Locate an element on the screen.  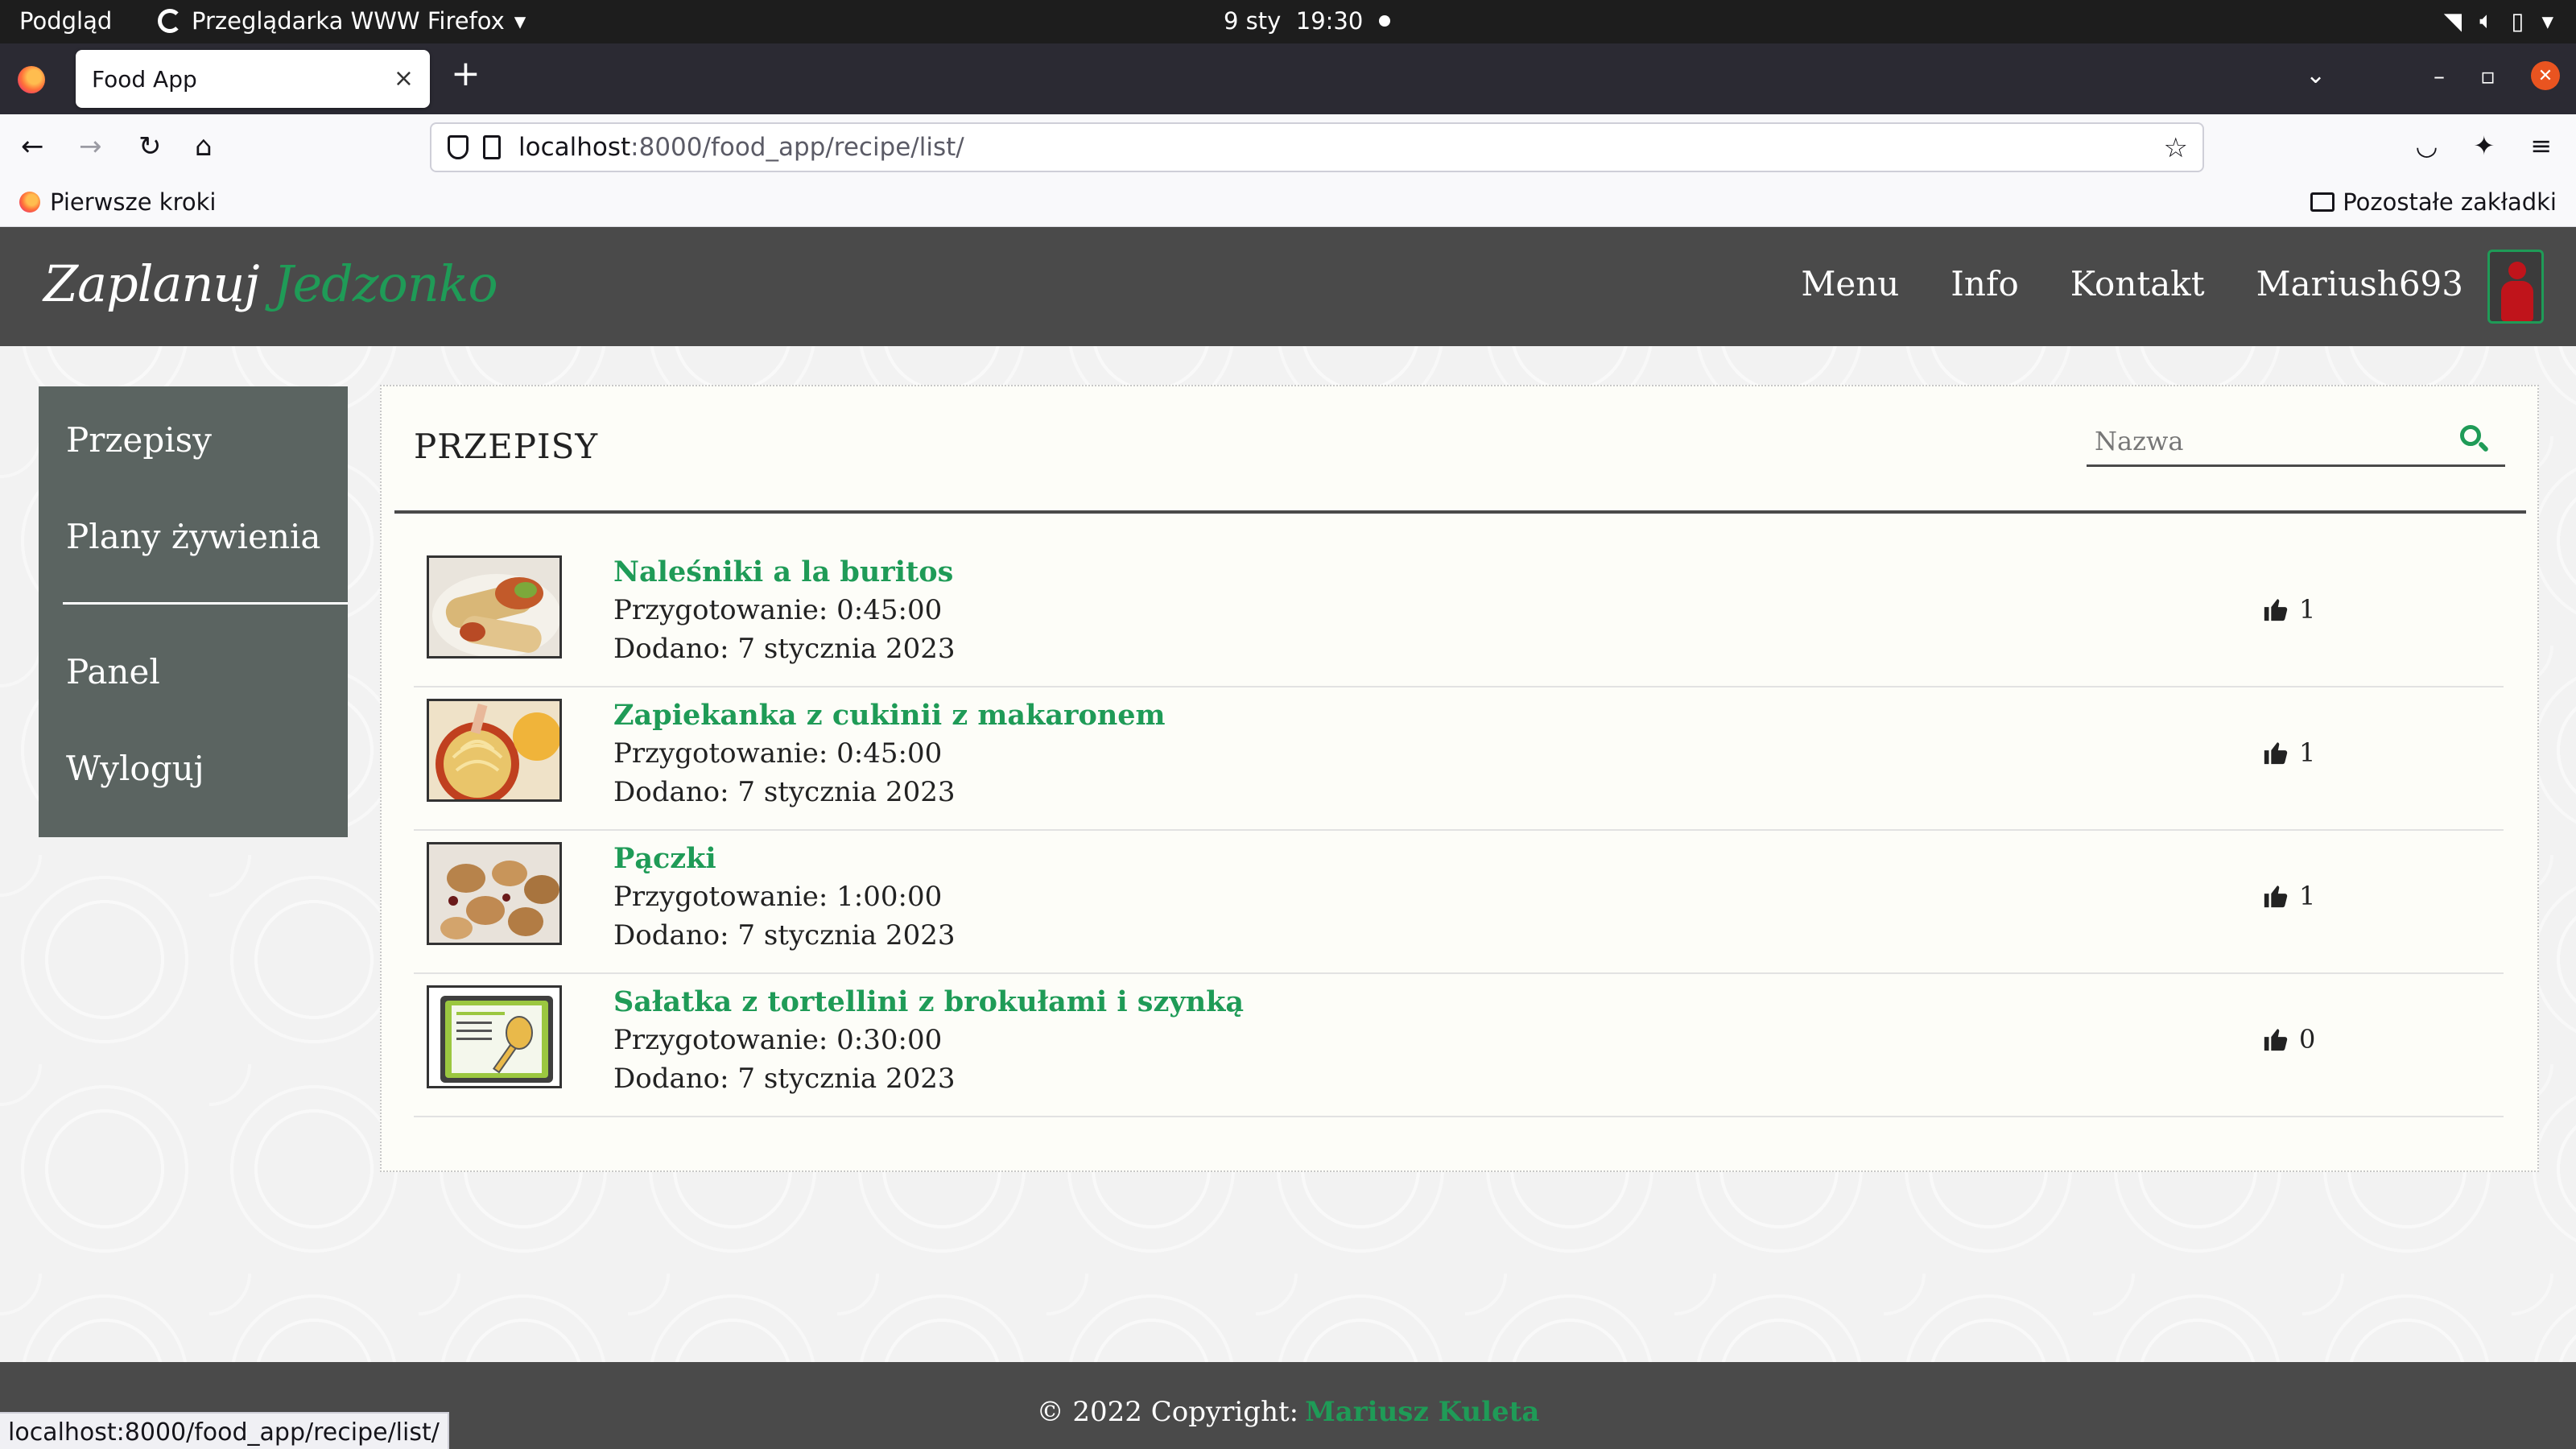
search-input is located at coordinates (2272, 441).